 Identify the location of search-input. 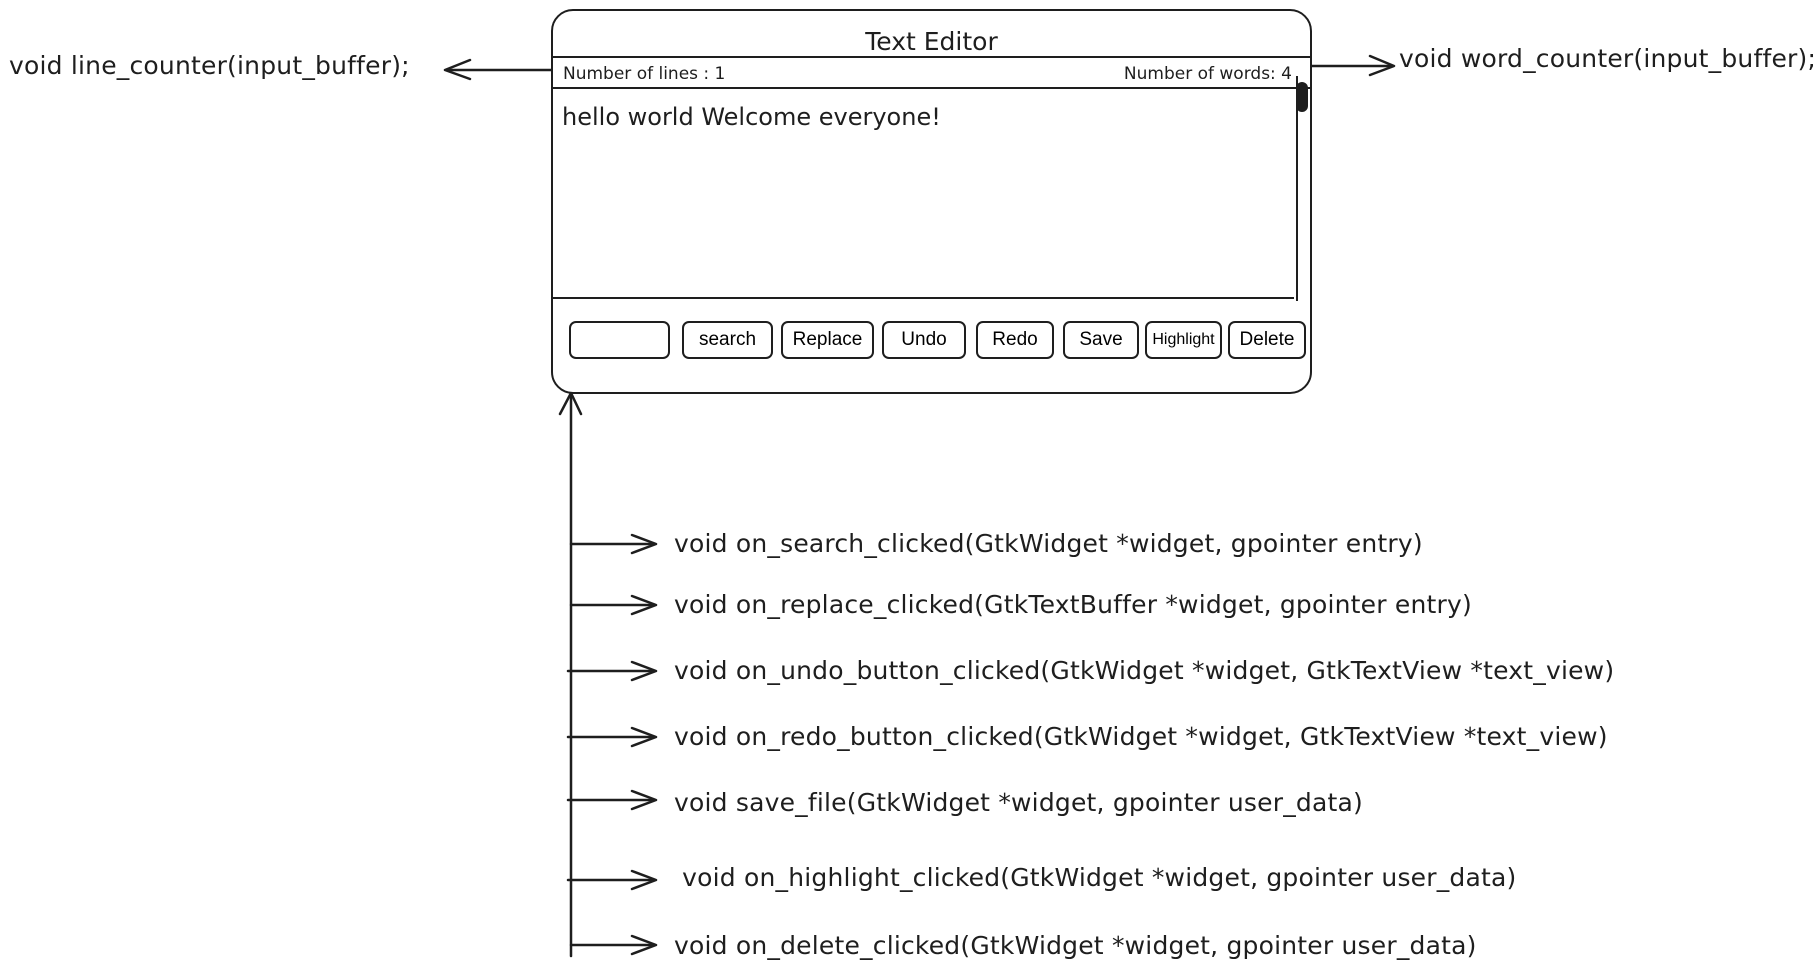
(619, 340).